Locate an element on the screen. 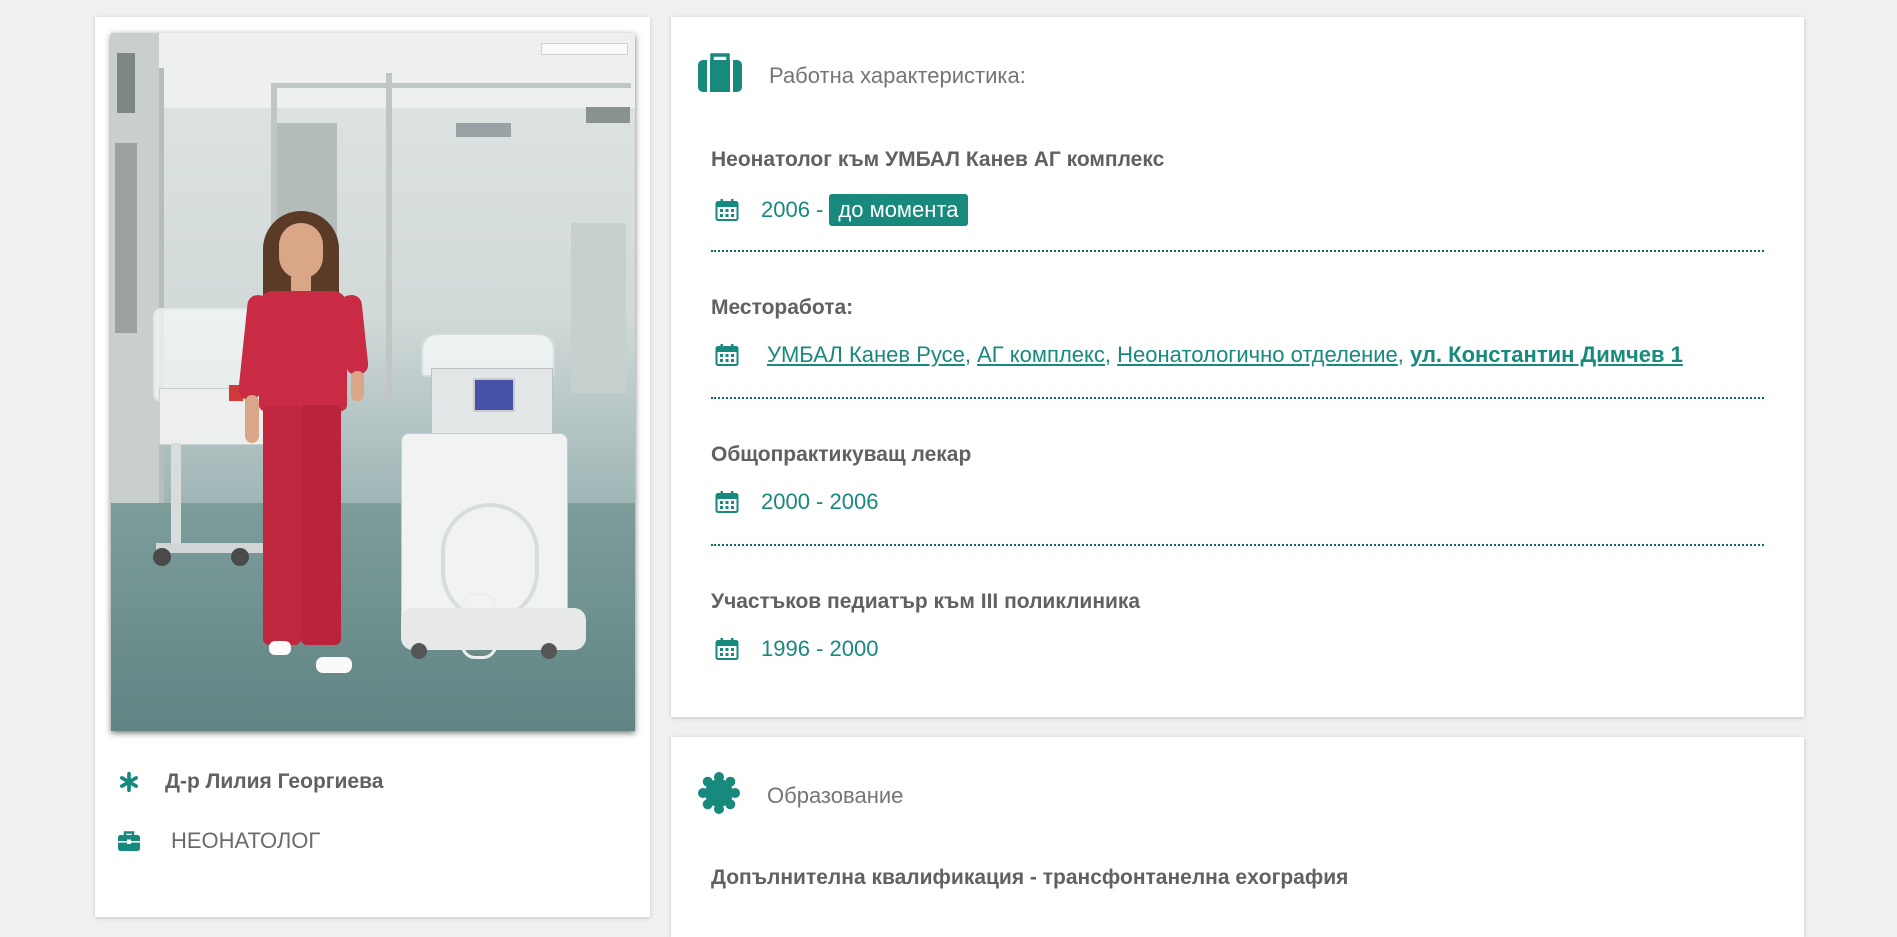 The width and height of the screenshot is (1897, 937). address-link: ул. Константин Димчев 1 is located at coordinates (1546, 355).